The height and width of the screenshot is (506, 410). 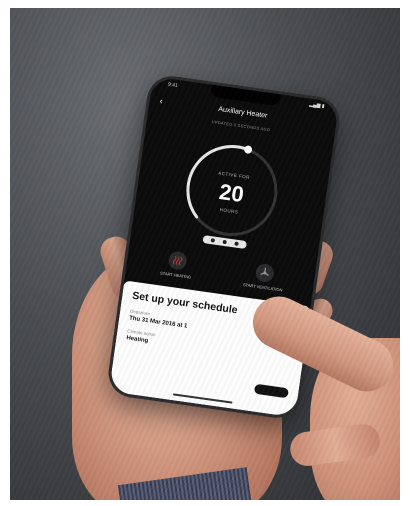 What do you see at coordinates (262, 287) in the screenshot?
I see `start-ventilation-label: START VENTILATION` at bounding box center [262, 287].